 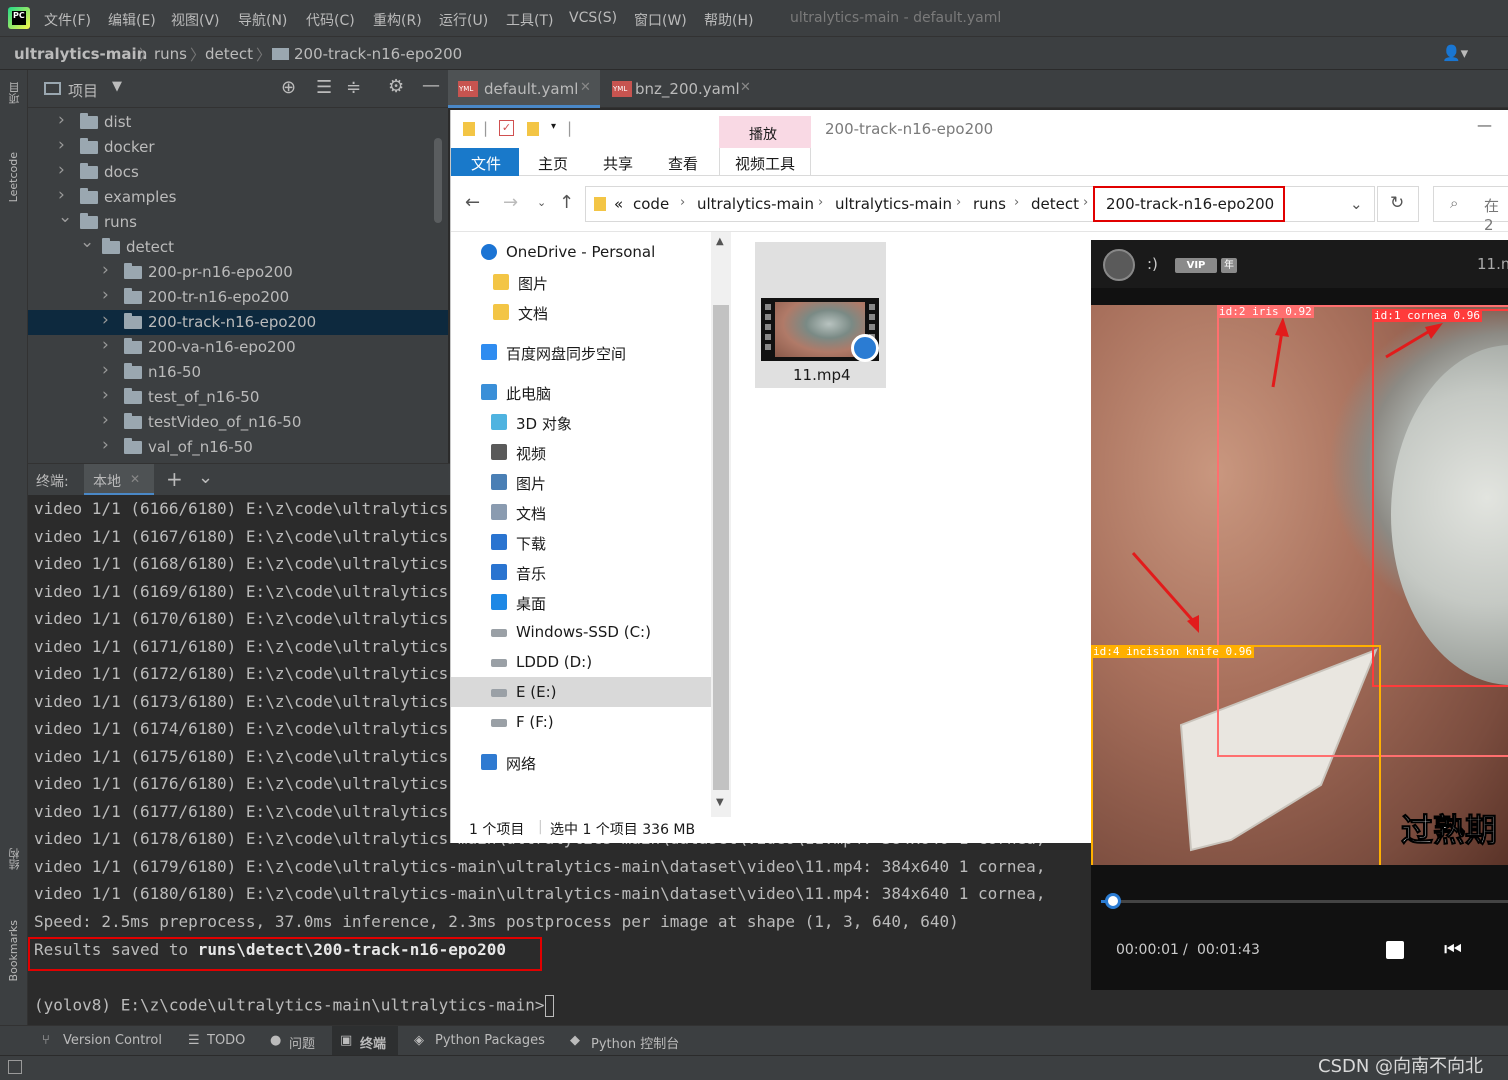 What do you see at coordinates (581, 252) in the screenshot?
I see `nav-item: OneDrive - Personal` at bounding box center [581, 252].